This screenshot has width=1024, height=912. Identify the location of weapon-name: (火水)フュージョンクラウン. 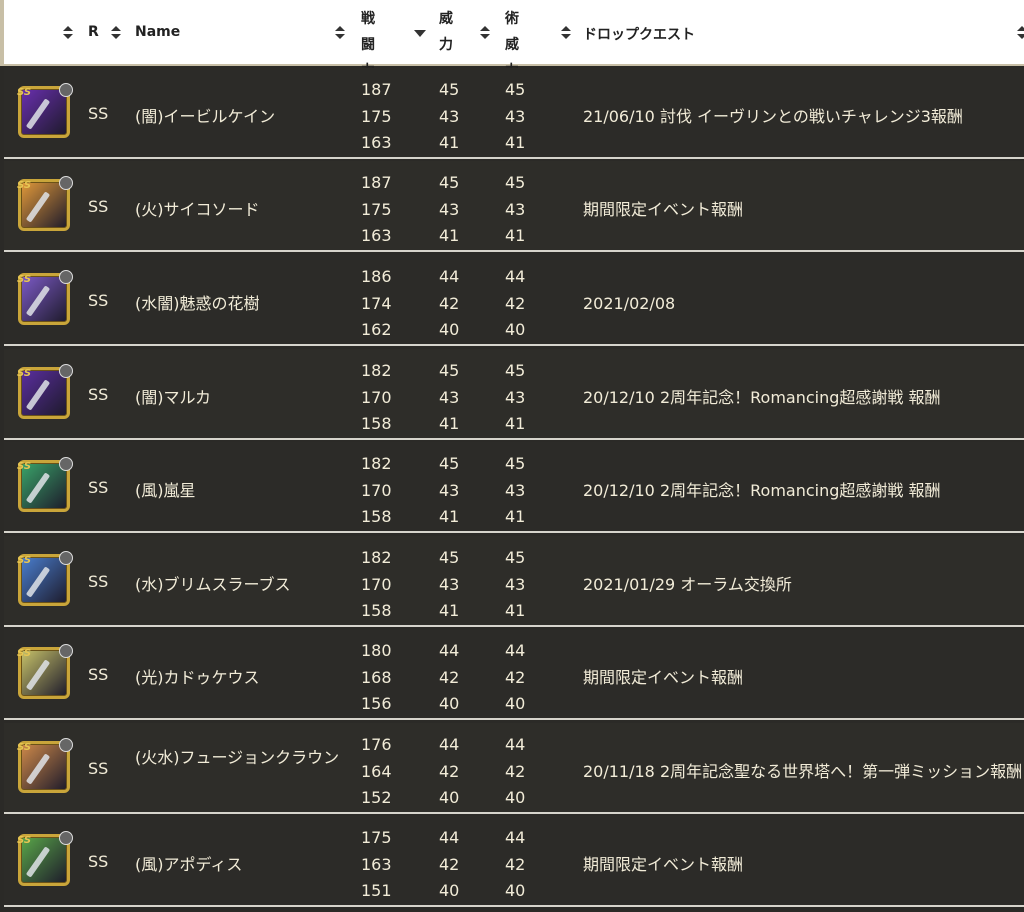
(237, 757).